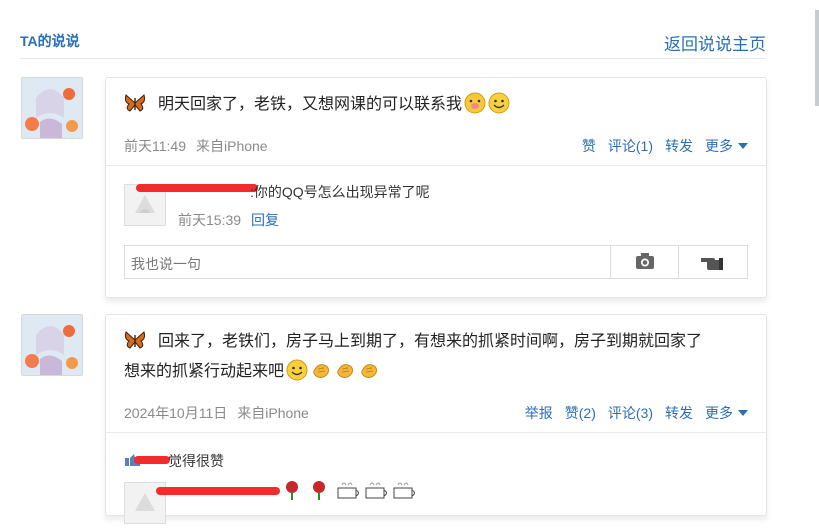 Image resolution: width=819 pixels, height=528 pixels. Describe the element at coordinates (50, 41) in the screenshot. I see `page-title: TA的说说` at that location.